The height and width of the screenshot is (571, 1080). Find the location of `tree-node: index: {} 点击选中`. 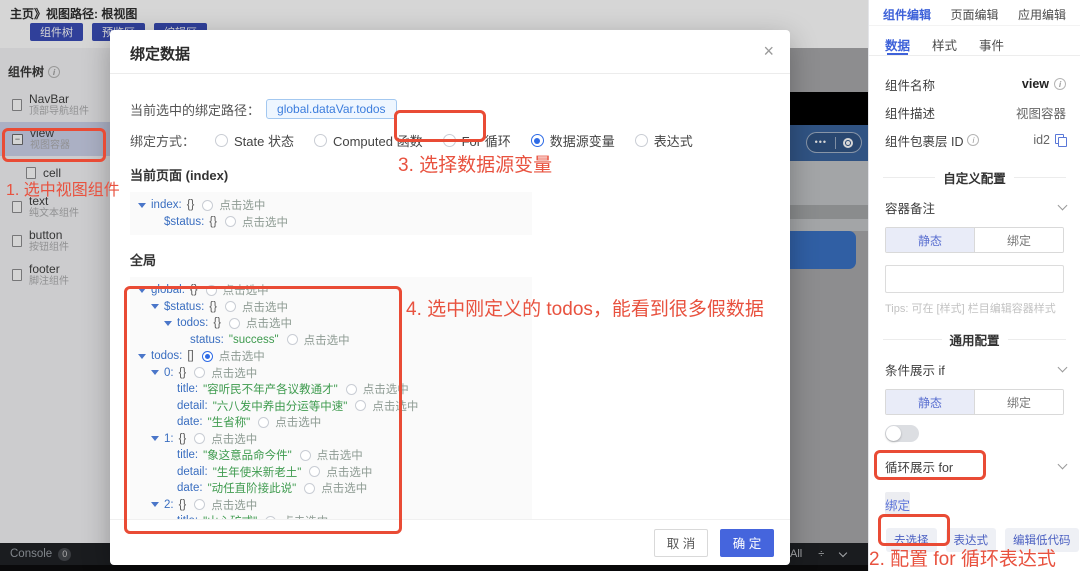

tree-node: index: {} 点击选中 is located at coordinates (331, 205).